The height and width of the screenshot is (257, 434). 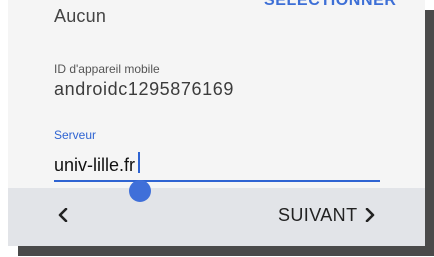 I want to click on next-button-label: SUIVANT, so click(x=318, y=214).